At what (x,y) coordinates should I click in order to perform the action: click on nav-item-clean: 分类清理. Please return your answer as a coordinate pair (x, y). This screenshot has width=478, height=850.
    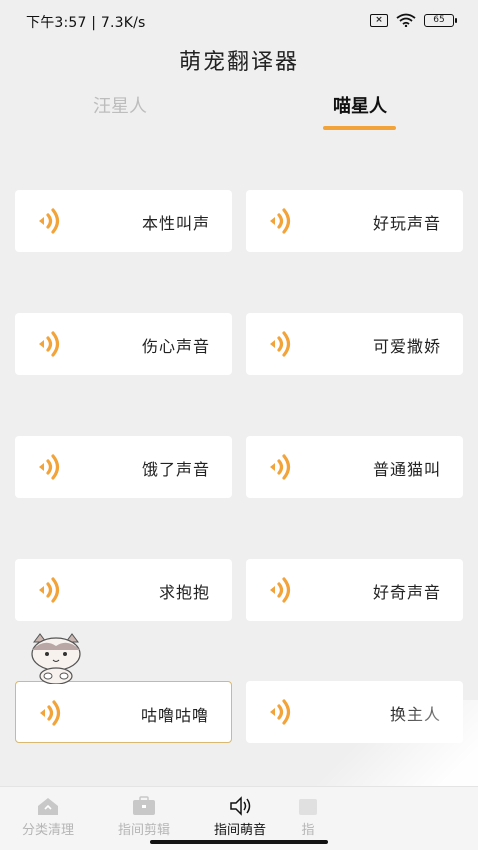
    Looking at the image, I should click on (48, 816).